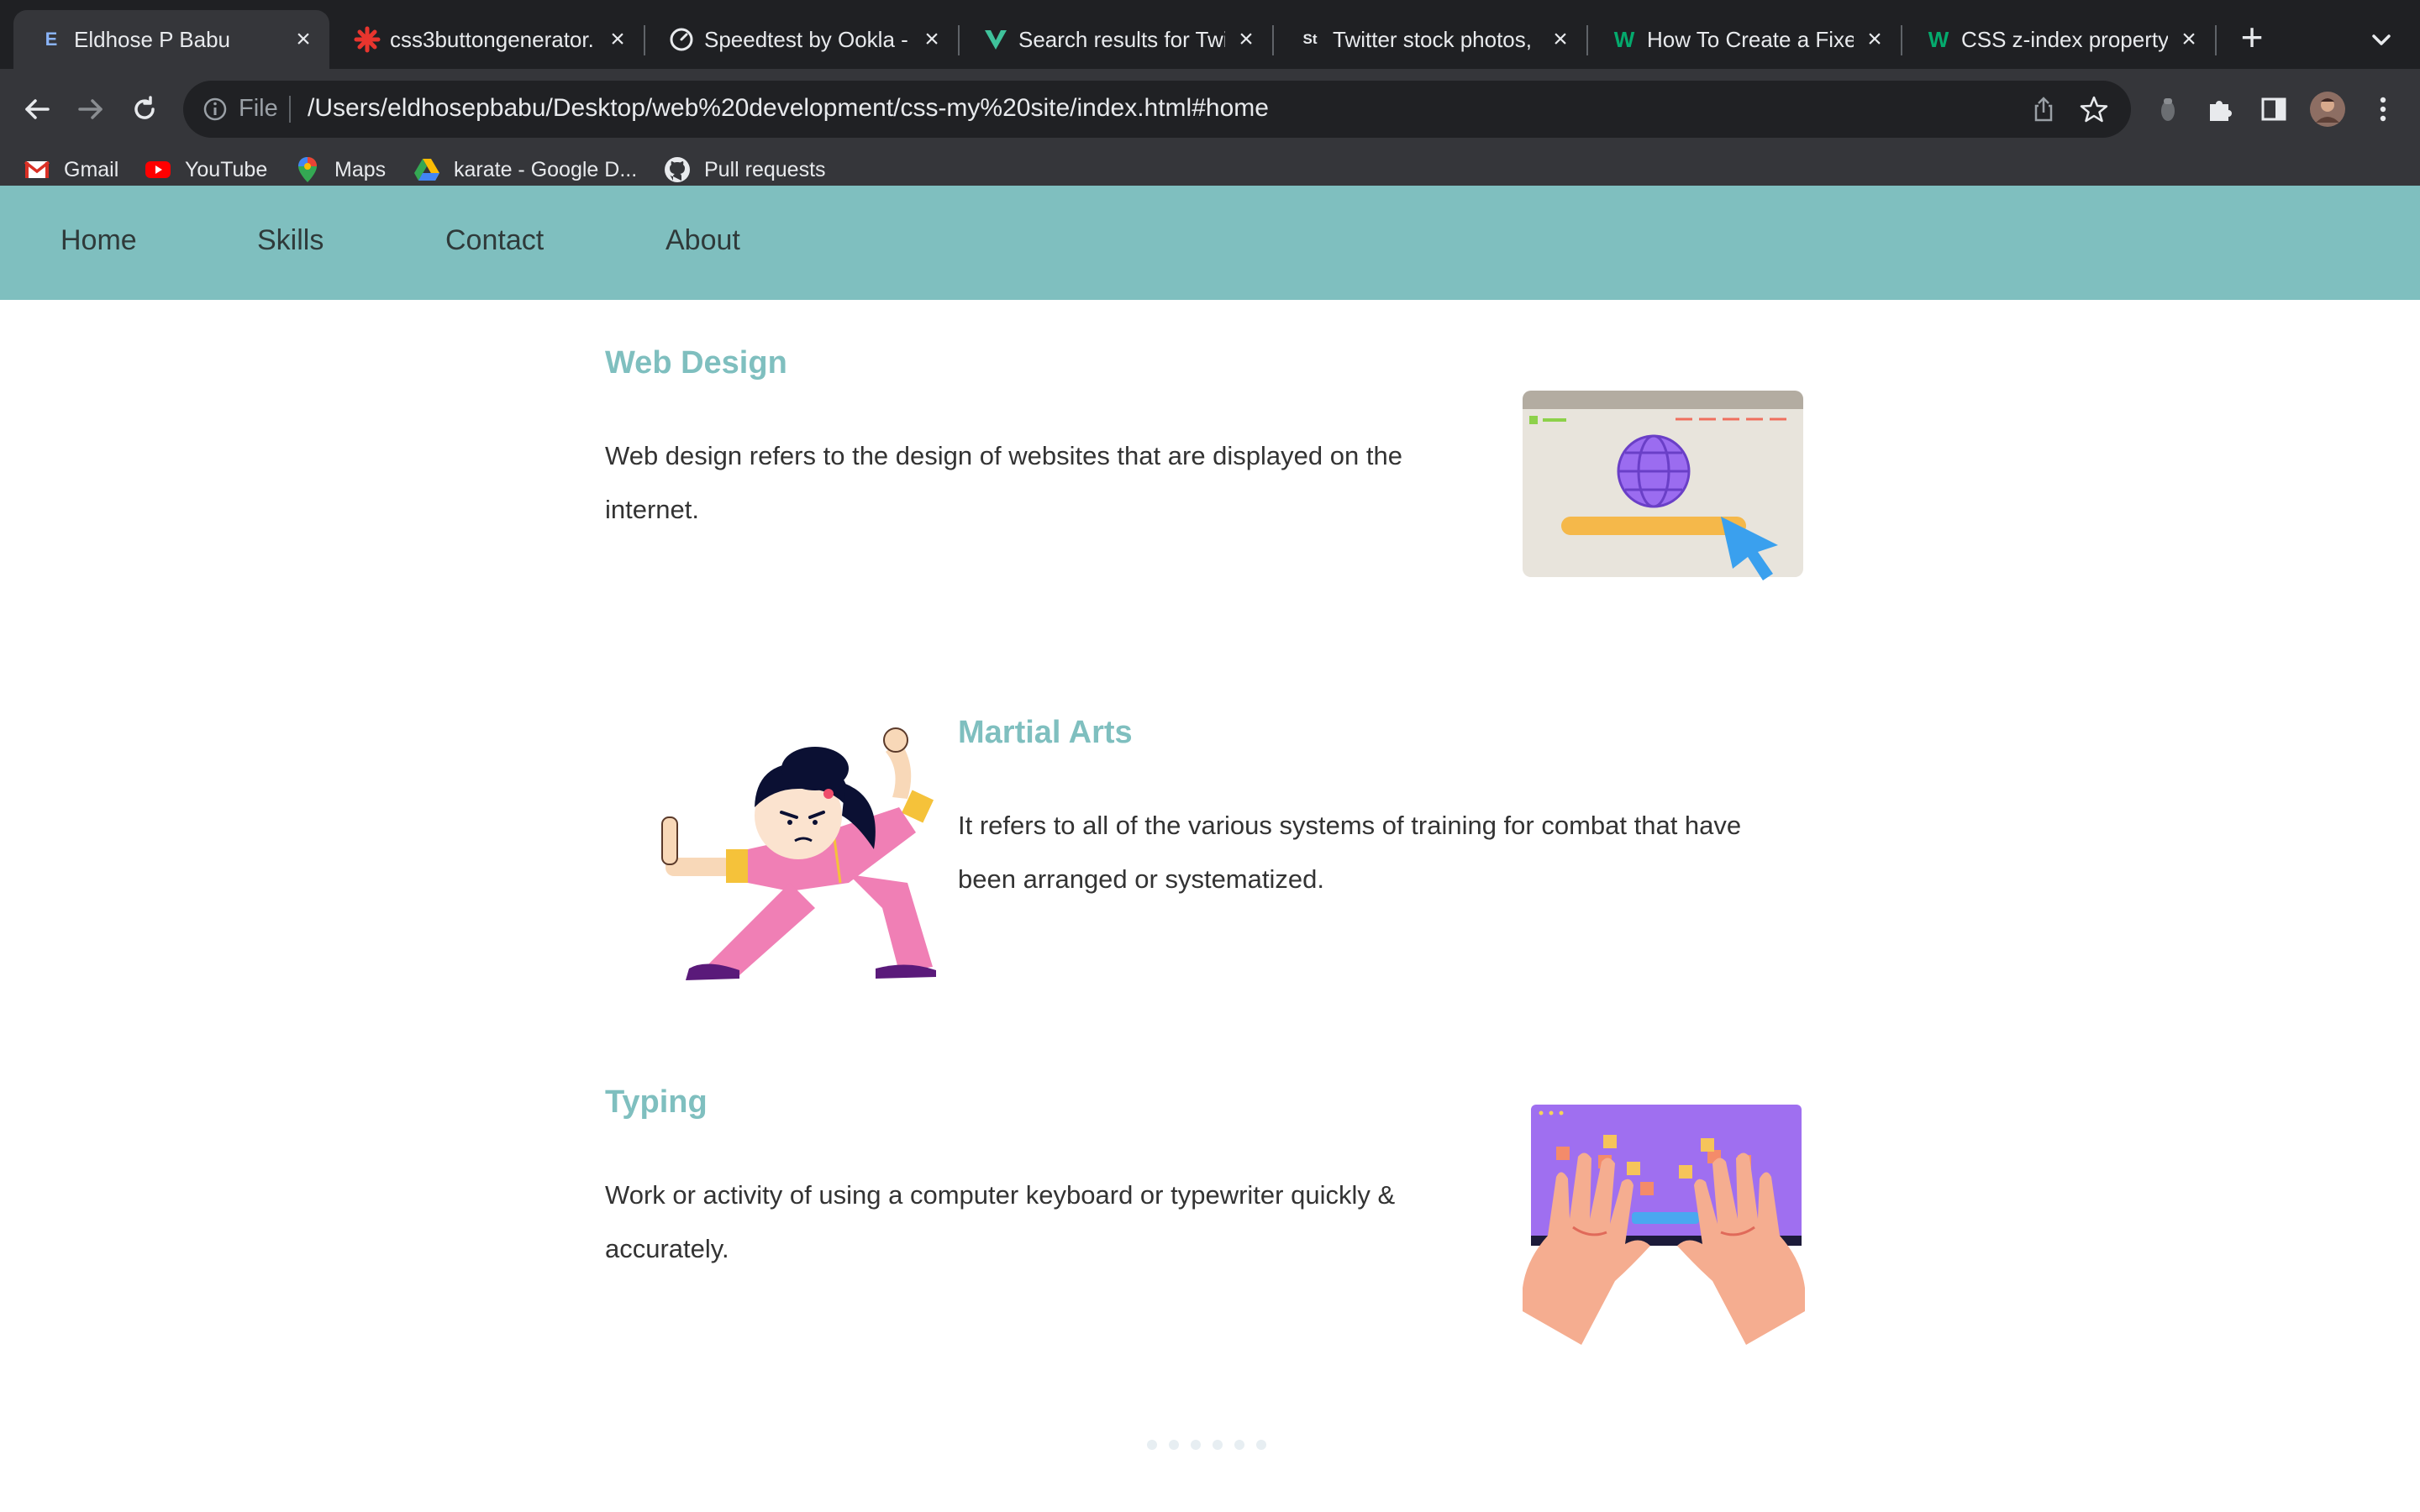 This screenshot has height=1512, width=2420. What do you see at coordinates (158, 169) in the screenshot?
I see `youtube-icon` at bounding box center [158, 169].